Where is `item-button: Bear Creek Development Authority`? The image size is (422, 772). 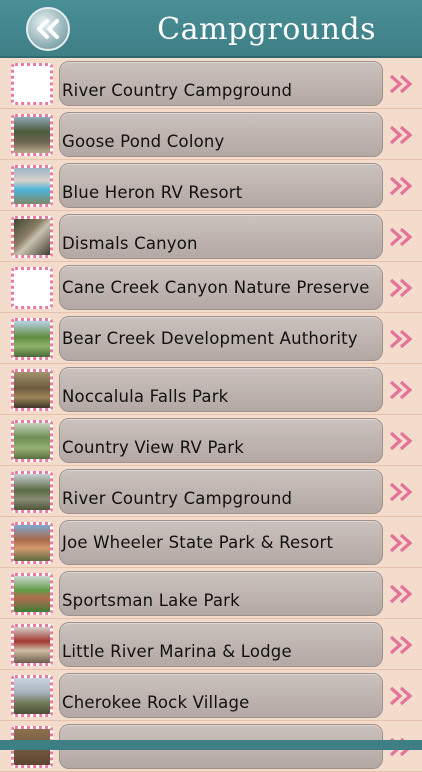
item-button: Bear Creek Development Authority is located at coordinates (221, 338).